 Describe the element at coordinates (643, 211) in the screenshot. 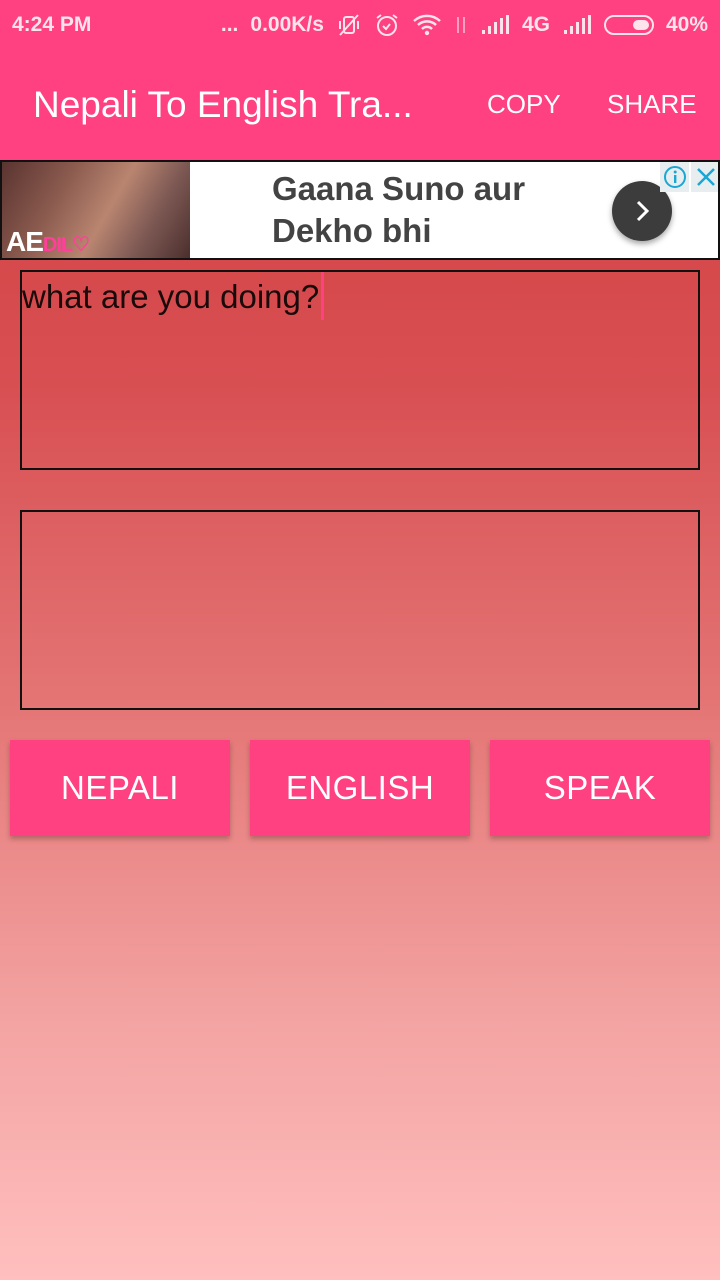

I see `chevron-right-icon` at that location.